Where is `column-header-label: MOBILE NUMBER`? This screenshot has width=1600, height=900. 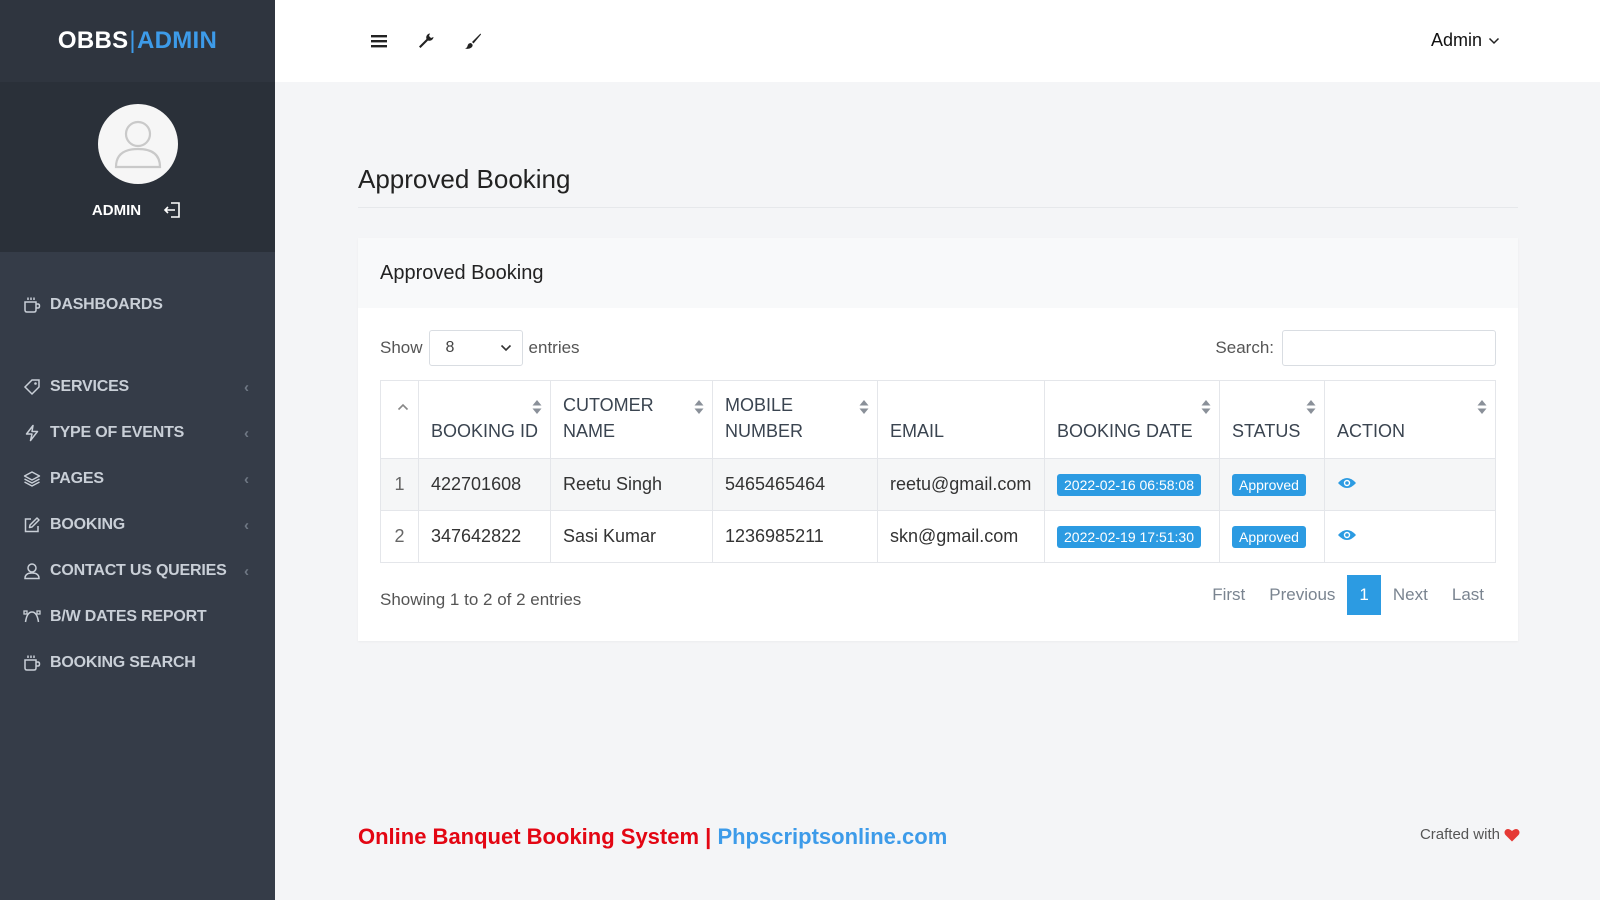 column-header-label: MOBILE NUMBER is located at coordinates (764, 418).